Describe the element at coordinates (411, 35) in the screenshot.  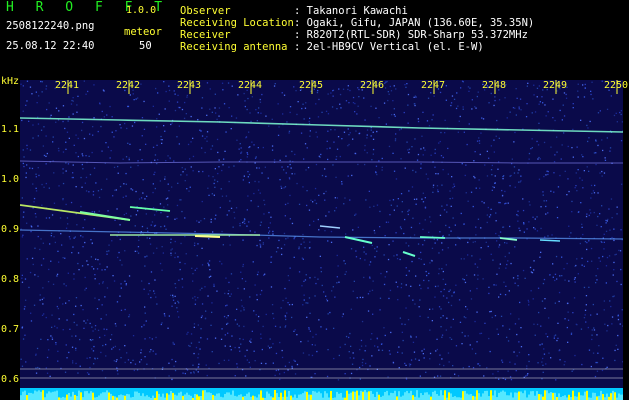
I see `info-value-receiver: : R820T2(RTL-SDR) SDR-Sharp 53.372MHz` at that location.